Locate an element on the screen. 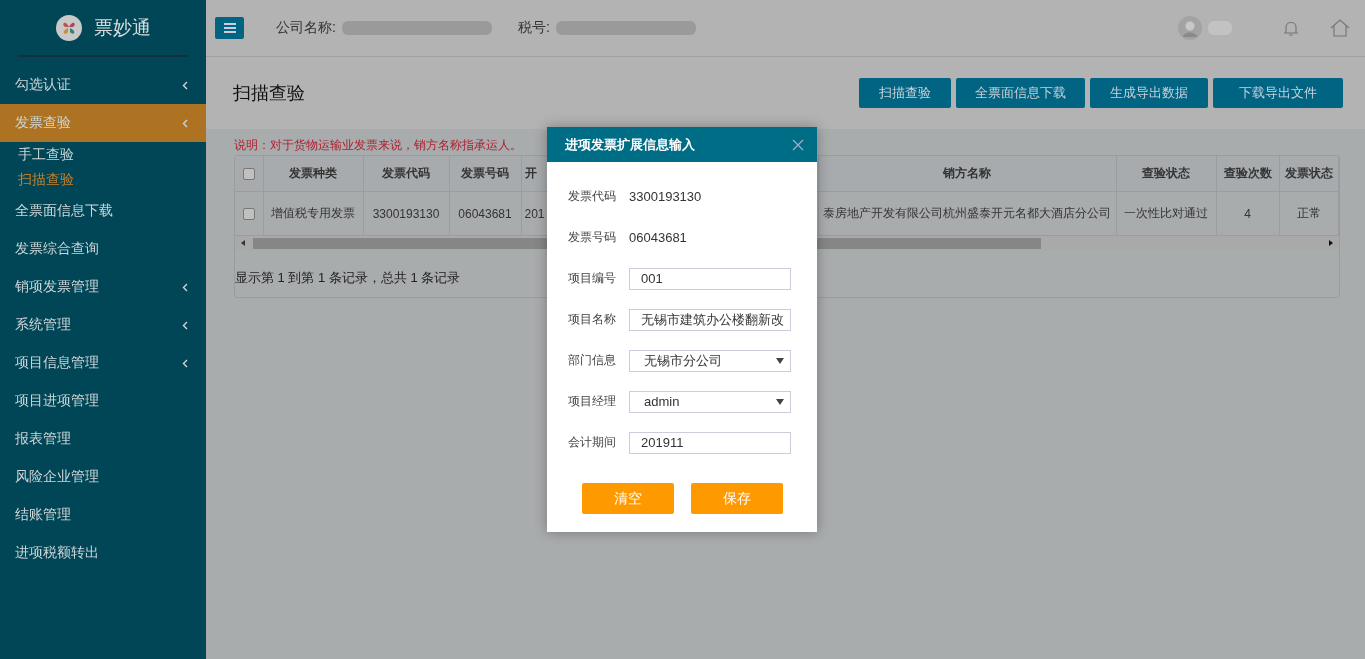 The image size is (1365, 659). company-label: 公司名称: is located at coordinates (306, 28).